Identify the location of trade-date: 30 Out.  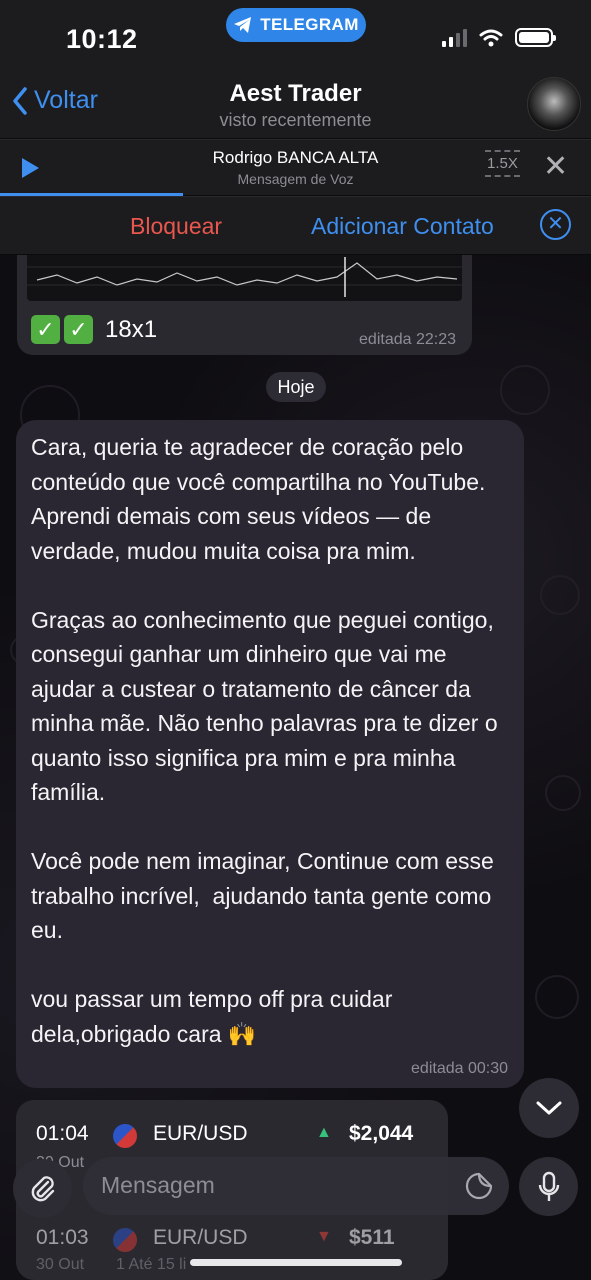
(60, 1264).